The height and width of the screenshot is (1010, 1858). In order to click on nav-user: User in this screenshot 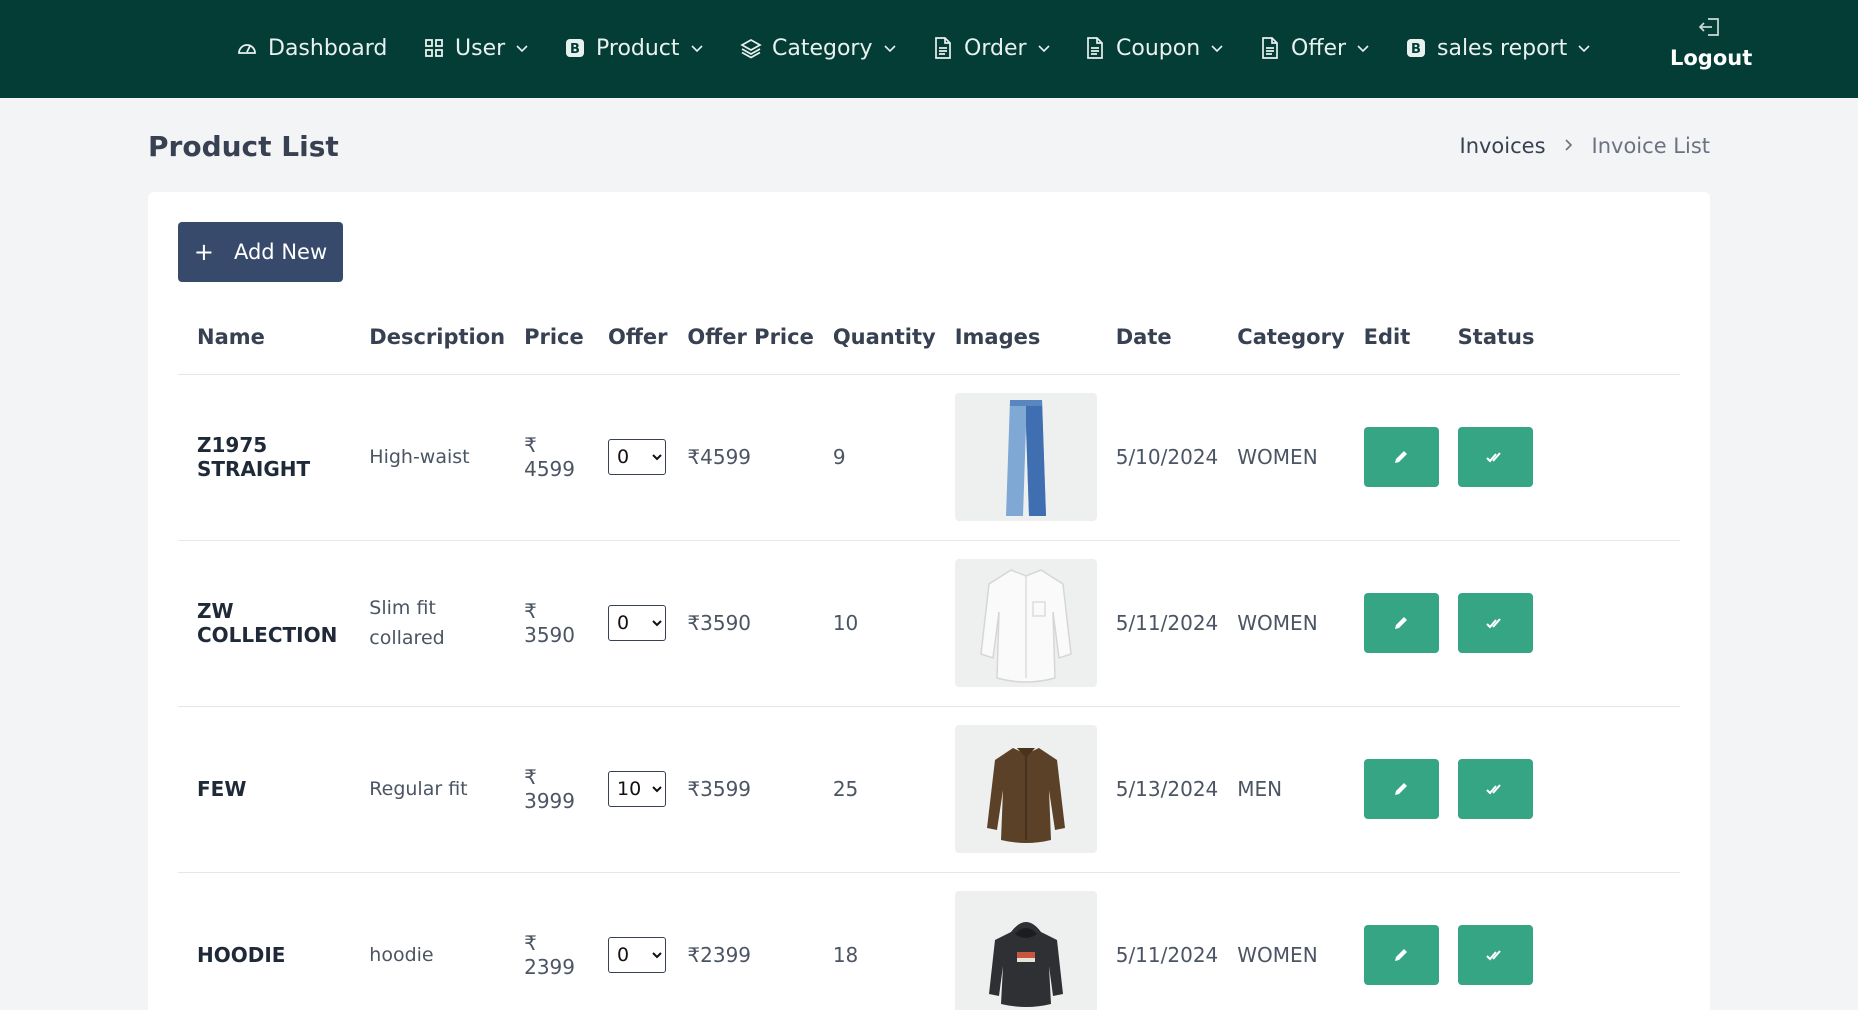, I will do `click(476, 48)`.